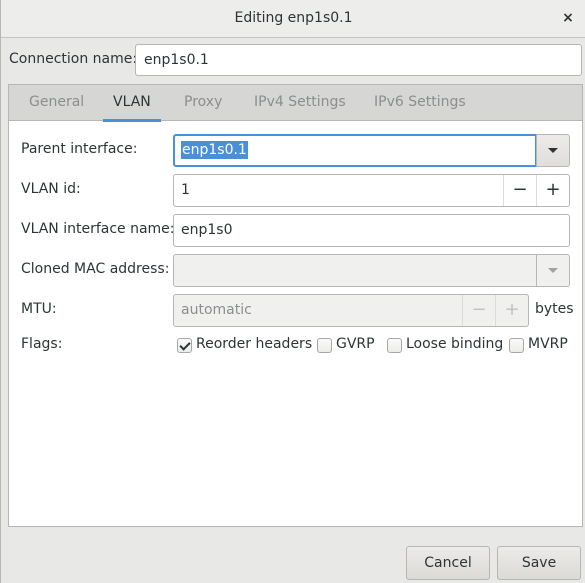 The height and width of the screenshot is (583, 585). What do you see at coordinates (552, 190) in the screenshot?
I see `vlan-id-increment-button: +` at bounding box center [552, 190].